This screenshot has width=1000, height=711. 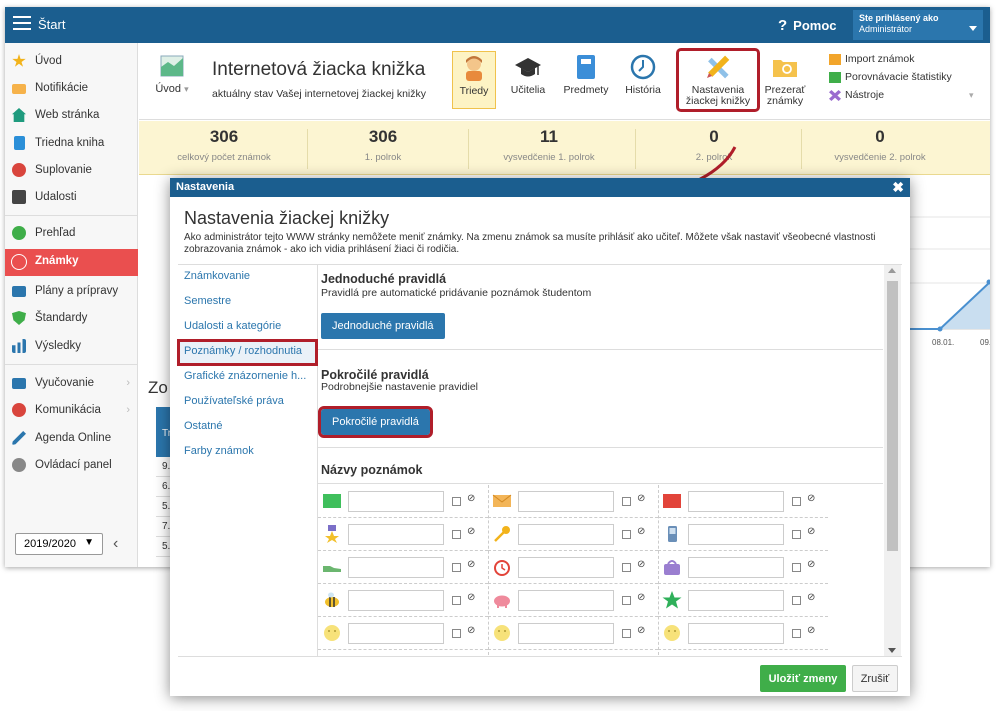 I want to click on chevron-right-icon: ›, so click(x=128, y=410).